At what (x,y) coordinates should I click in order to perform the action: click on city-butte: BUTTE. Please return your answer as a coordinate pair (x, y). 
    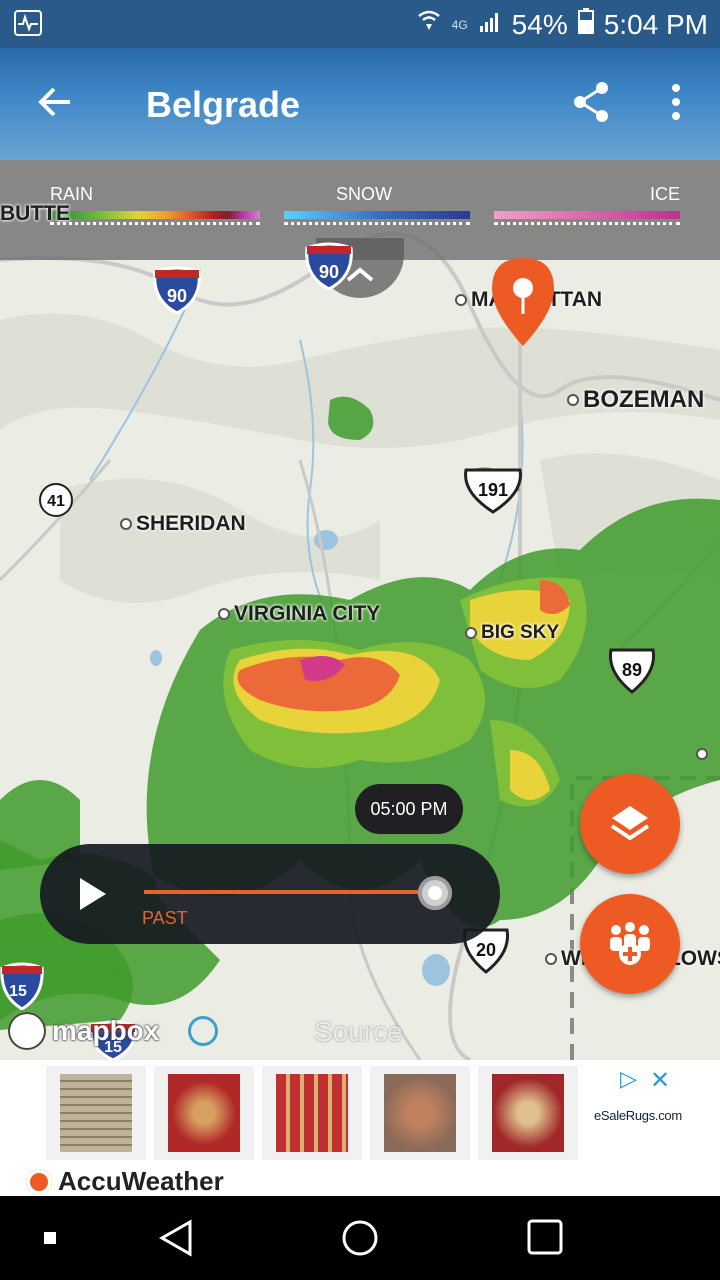
    Looking at the image, I should click on (35, 214).